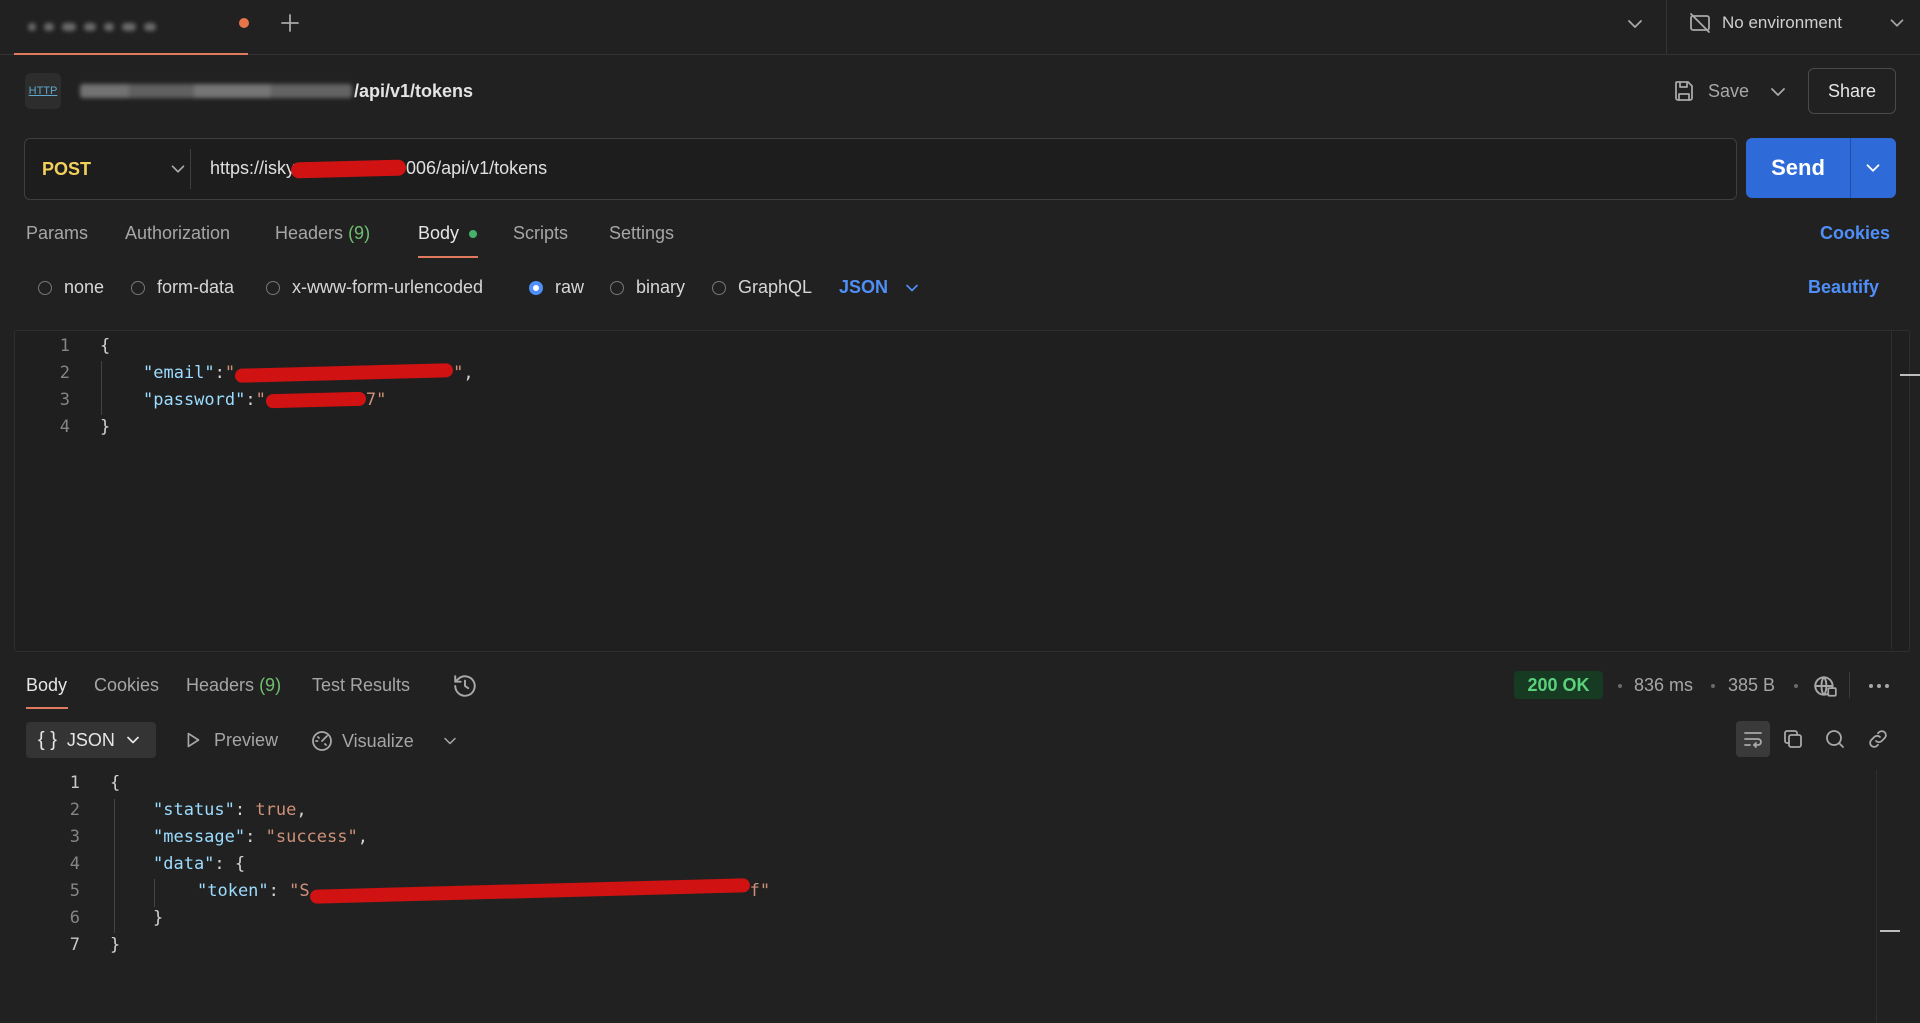 The height and width of the screenshot is (1023, 1920). What do you see at coordinates (1558, 685) in the screenshot?
I see `status-badge: 200 OK` at bounding box center [1558, 685].